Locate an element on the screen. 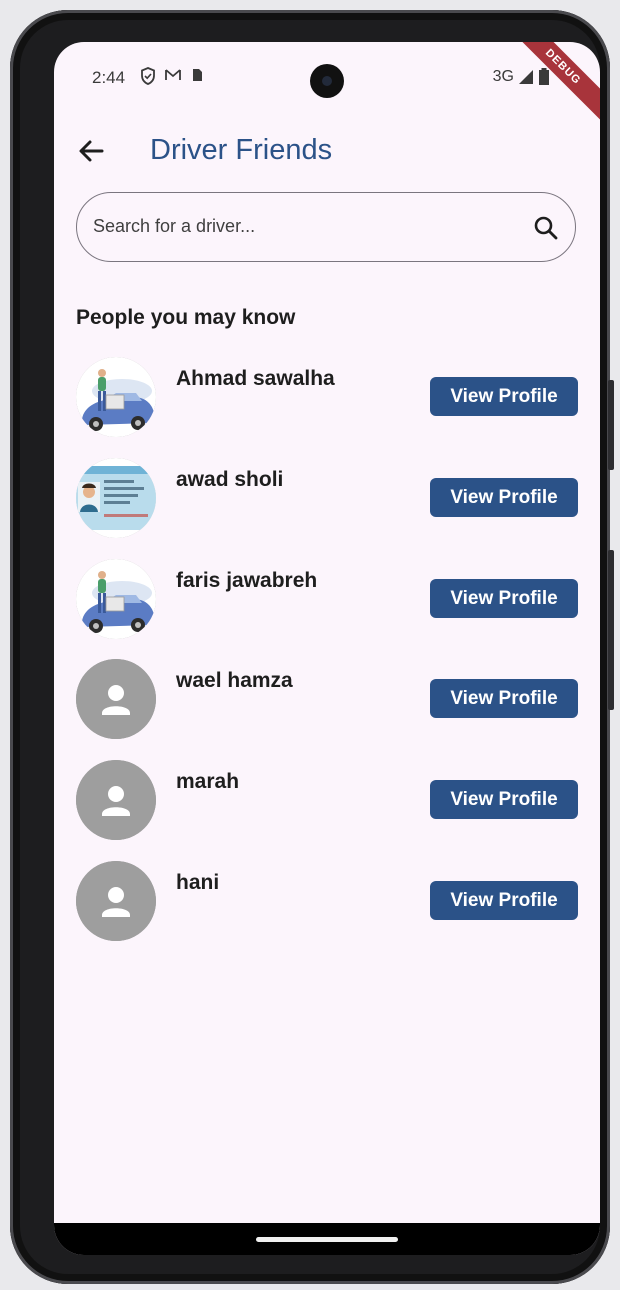 The height and width of the screenshot is (1290, 620). system-nav-bar is located at coordinates (327, 1239).